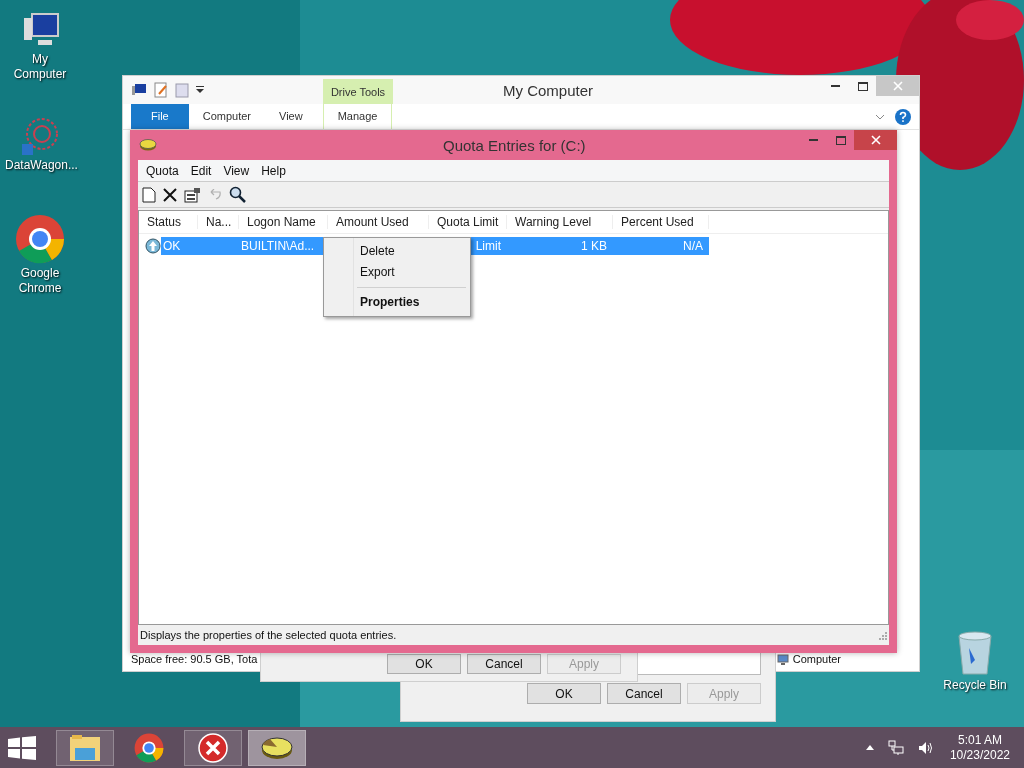 The image size is (1024, 768). I want to click on context-menu-item: Export, so click(397, 272).